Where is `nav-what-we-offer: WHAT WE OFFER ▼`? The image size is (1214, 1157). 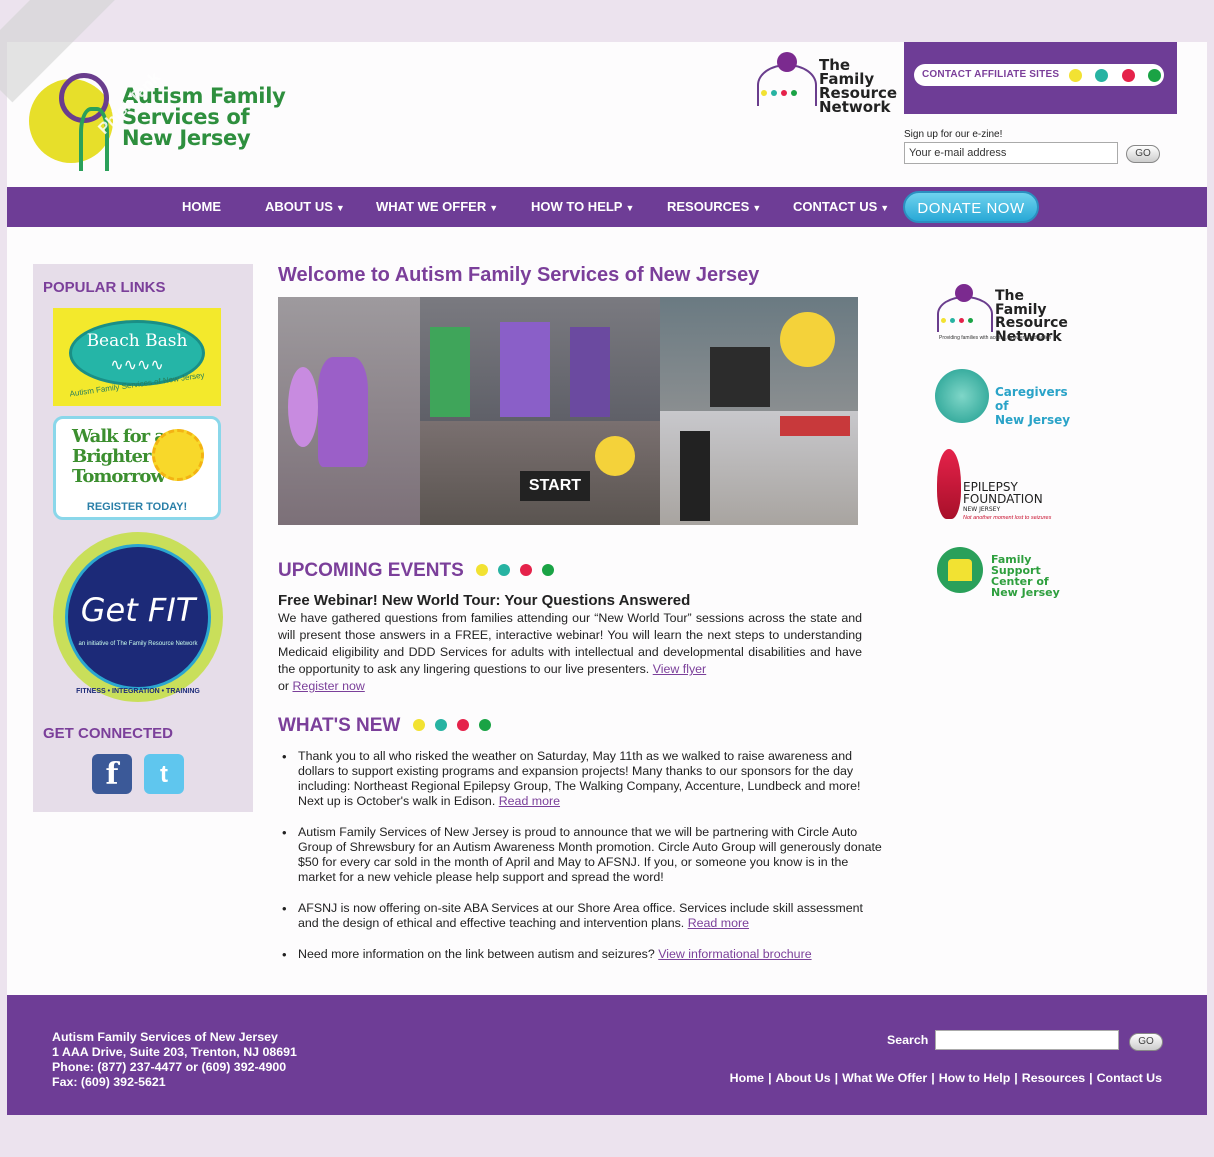
nav-what-we-offer: WHAT WE OFFER ▼ is located at coordinates (437, 206).